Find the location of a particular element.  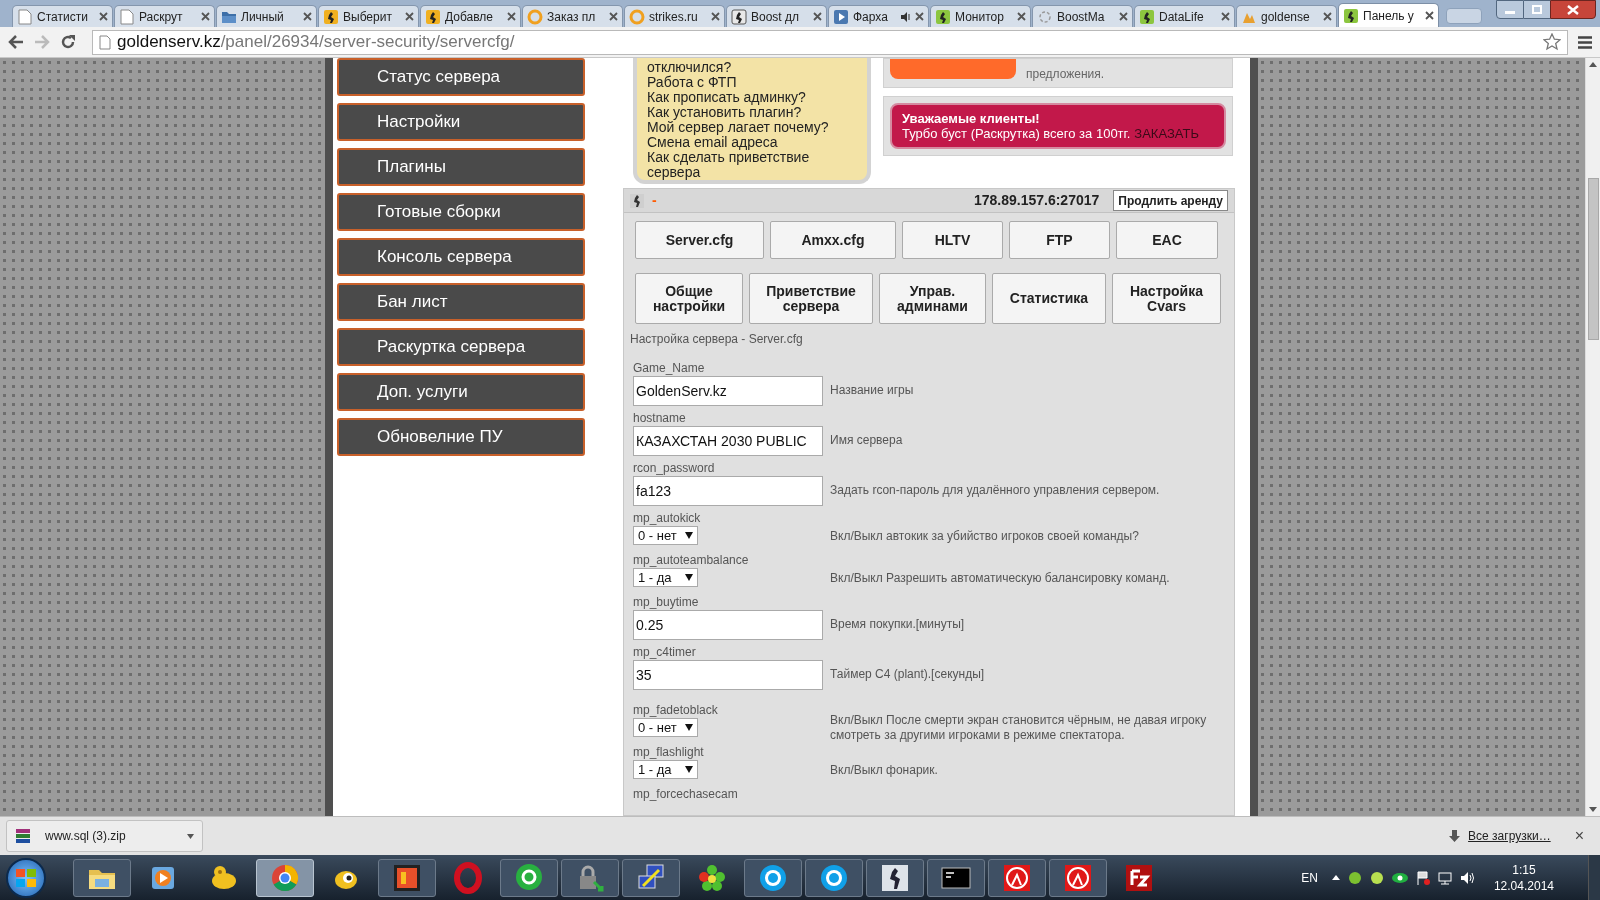

browser-tab: Выберит is located at coordinates (368, 16).